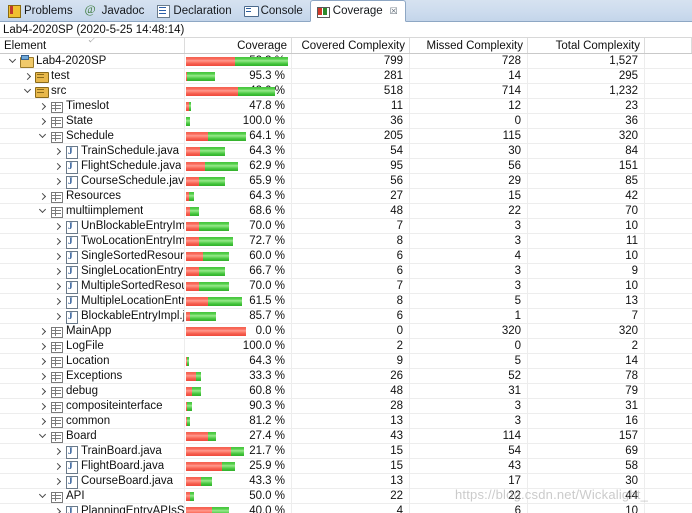 This screenshot has height=513, width=692. Describe the element at coordinates (634, 346) in the screenshot. I see `value: 2` at that location.